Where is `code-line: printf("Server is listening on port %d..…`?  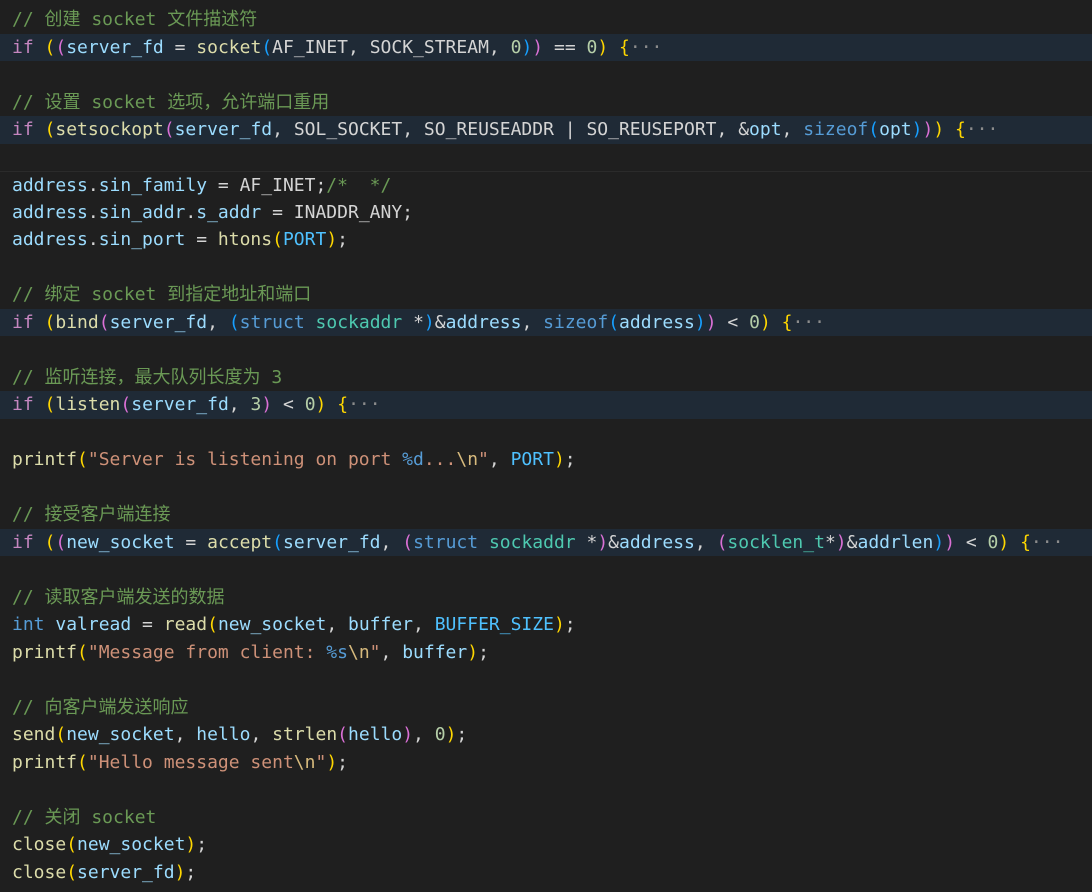
code-line: printf("Server is listening on port %d..… is located at coordinates (546, 460).